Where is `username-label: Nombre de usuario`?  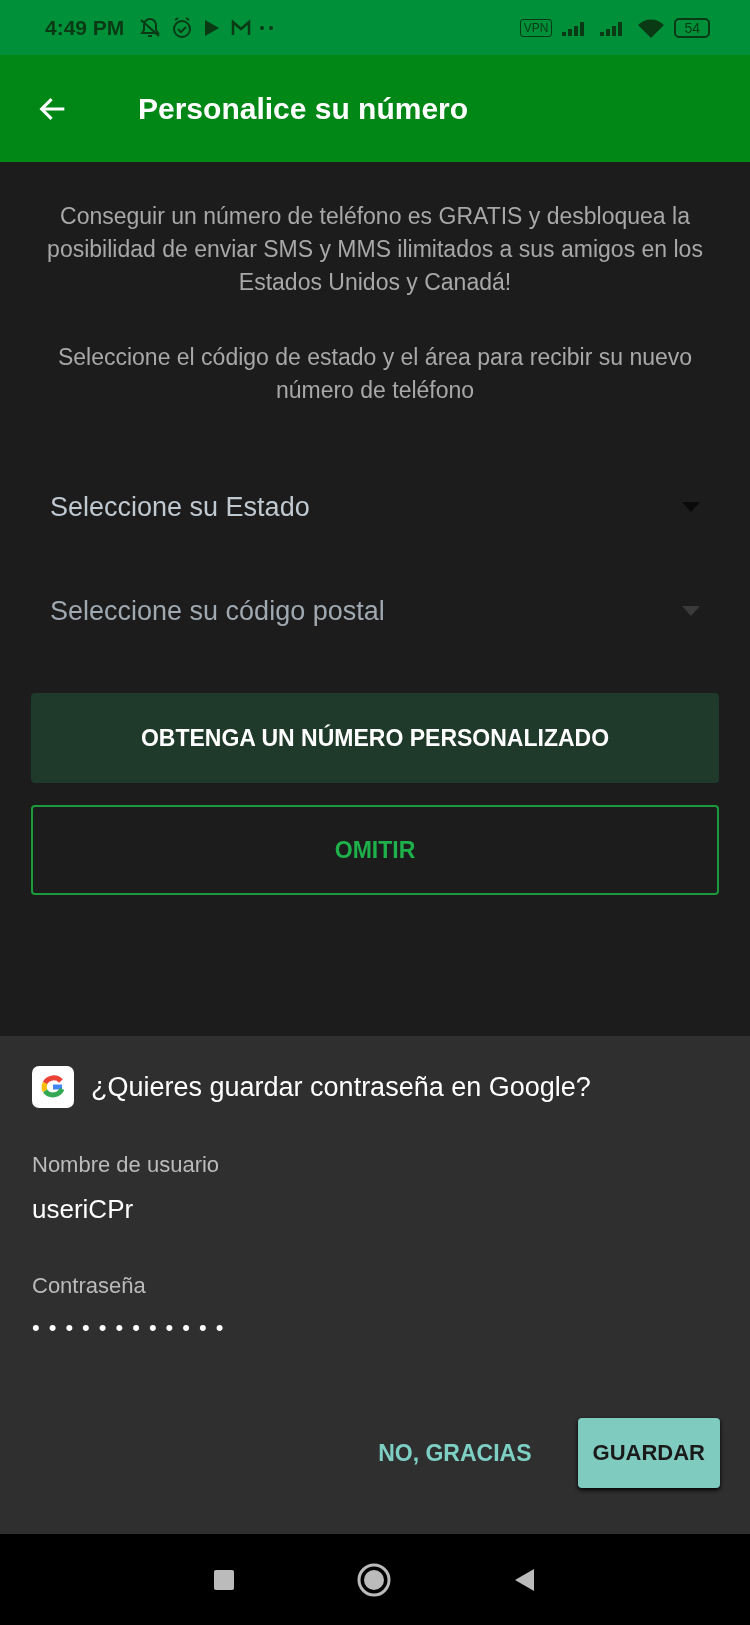
username-label: Nombre de usuario is located at coordinates (126, 1165).